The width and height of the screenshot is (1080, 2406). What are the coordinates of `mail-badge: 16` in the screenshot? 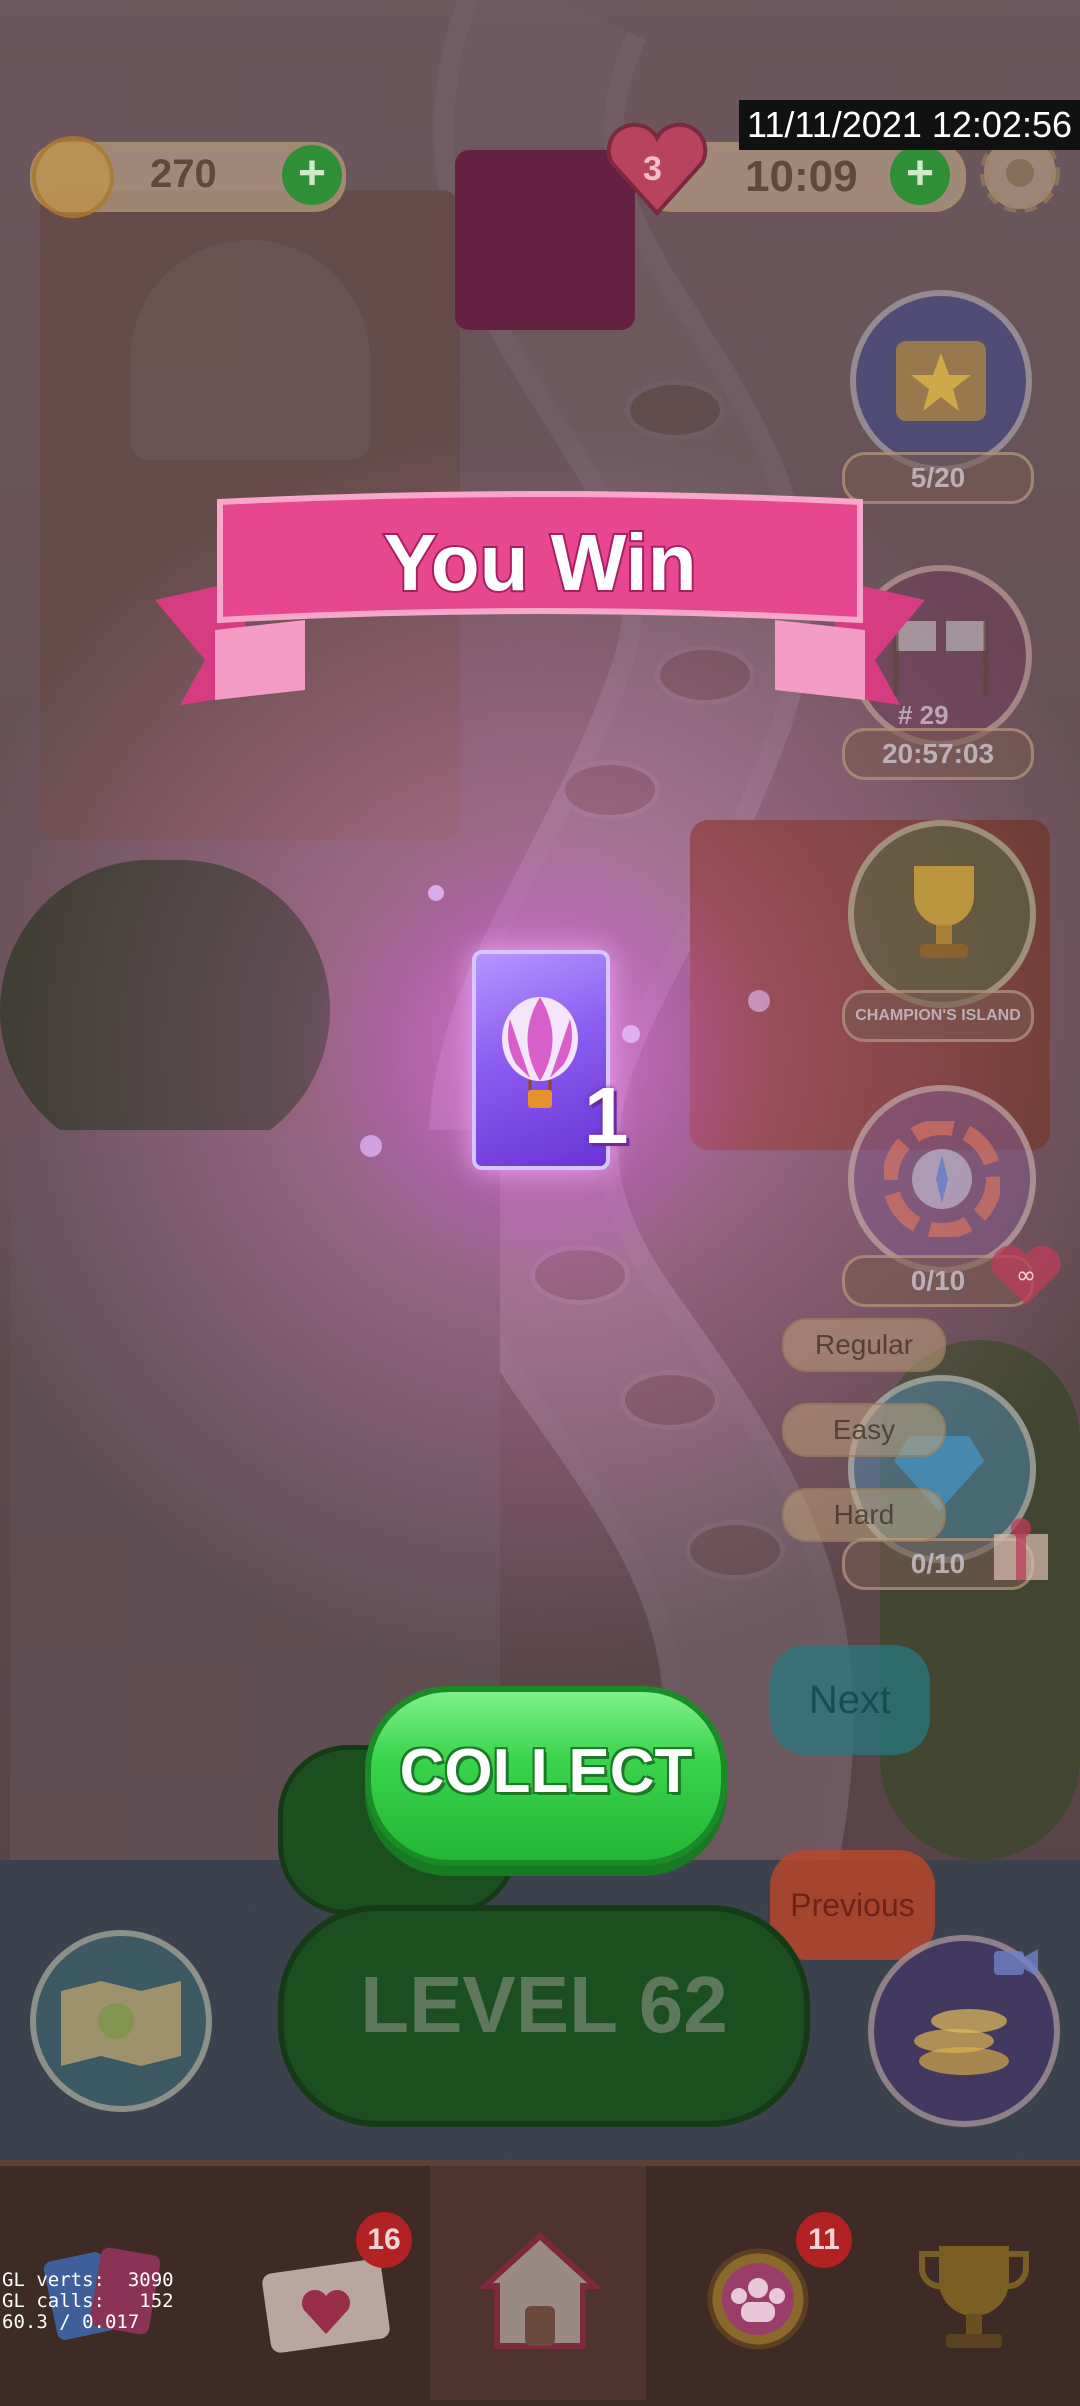 It's located at (384, 2240).